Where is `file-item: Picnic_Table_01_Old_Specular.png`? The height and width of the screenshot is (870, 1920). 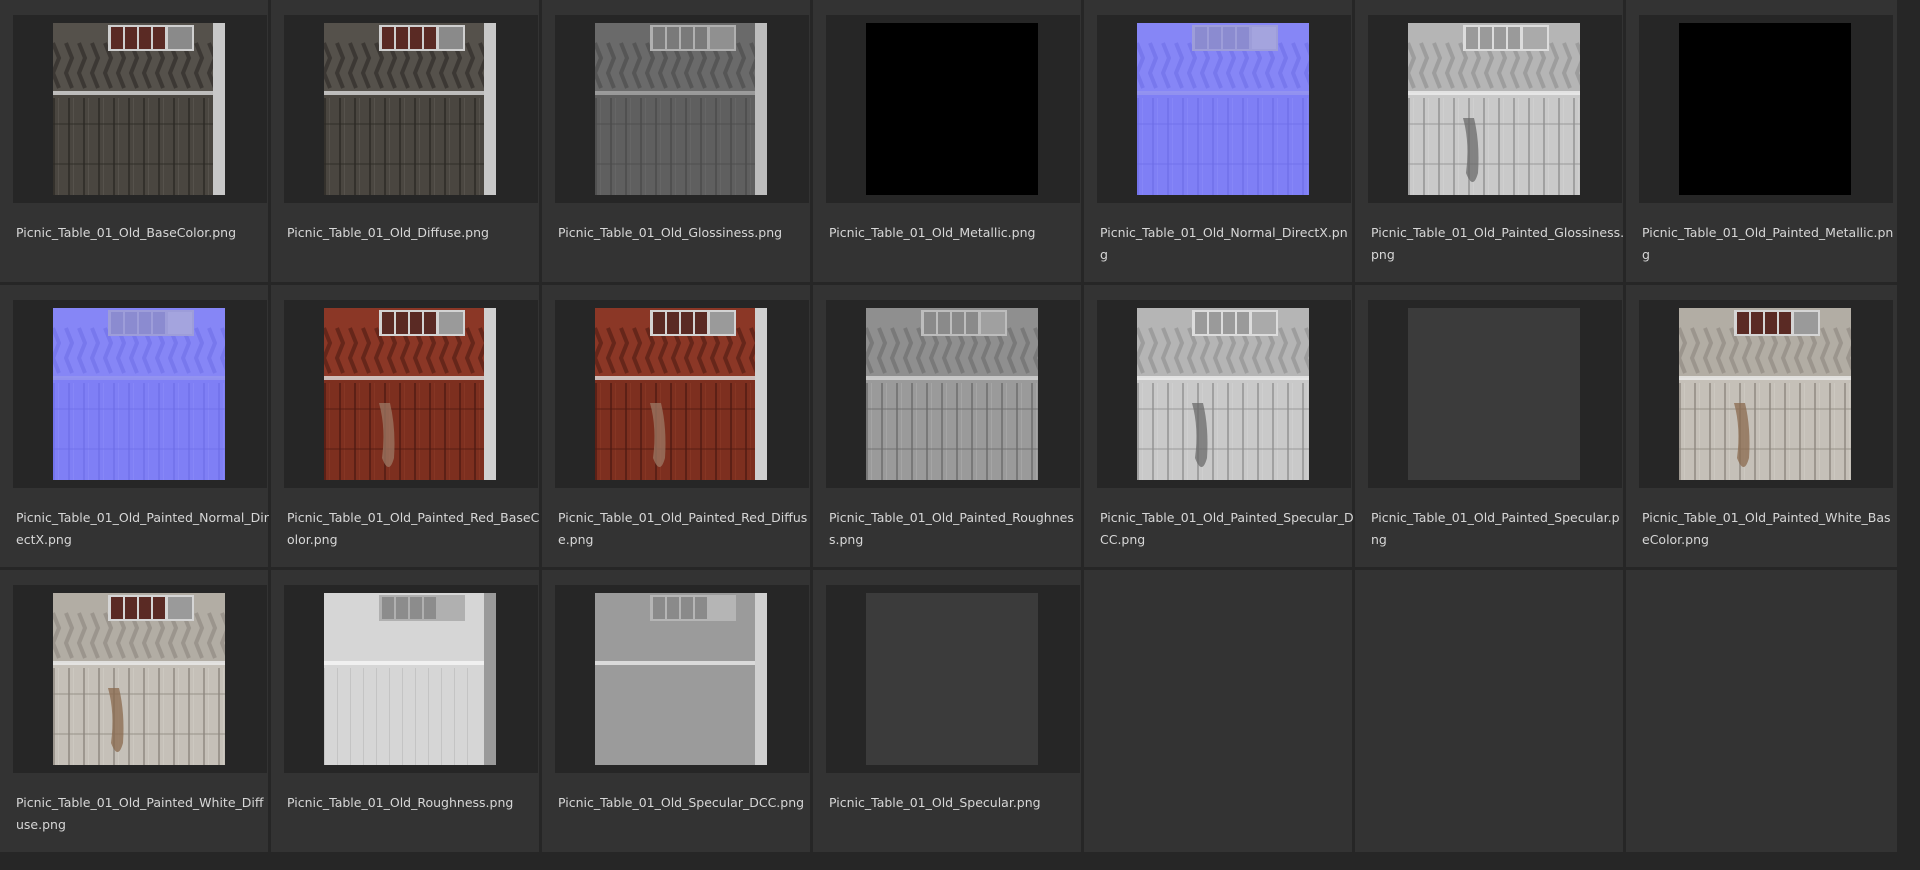
file-item: Picnic_Table_01_Old_Specular.png is located at coordinates (948, 712).